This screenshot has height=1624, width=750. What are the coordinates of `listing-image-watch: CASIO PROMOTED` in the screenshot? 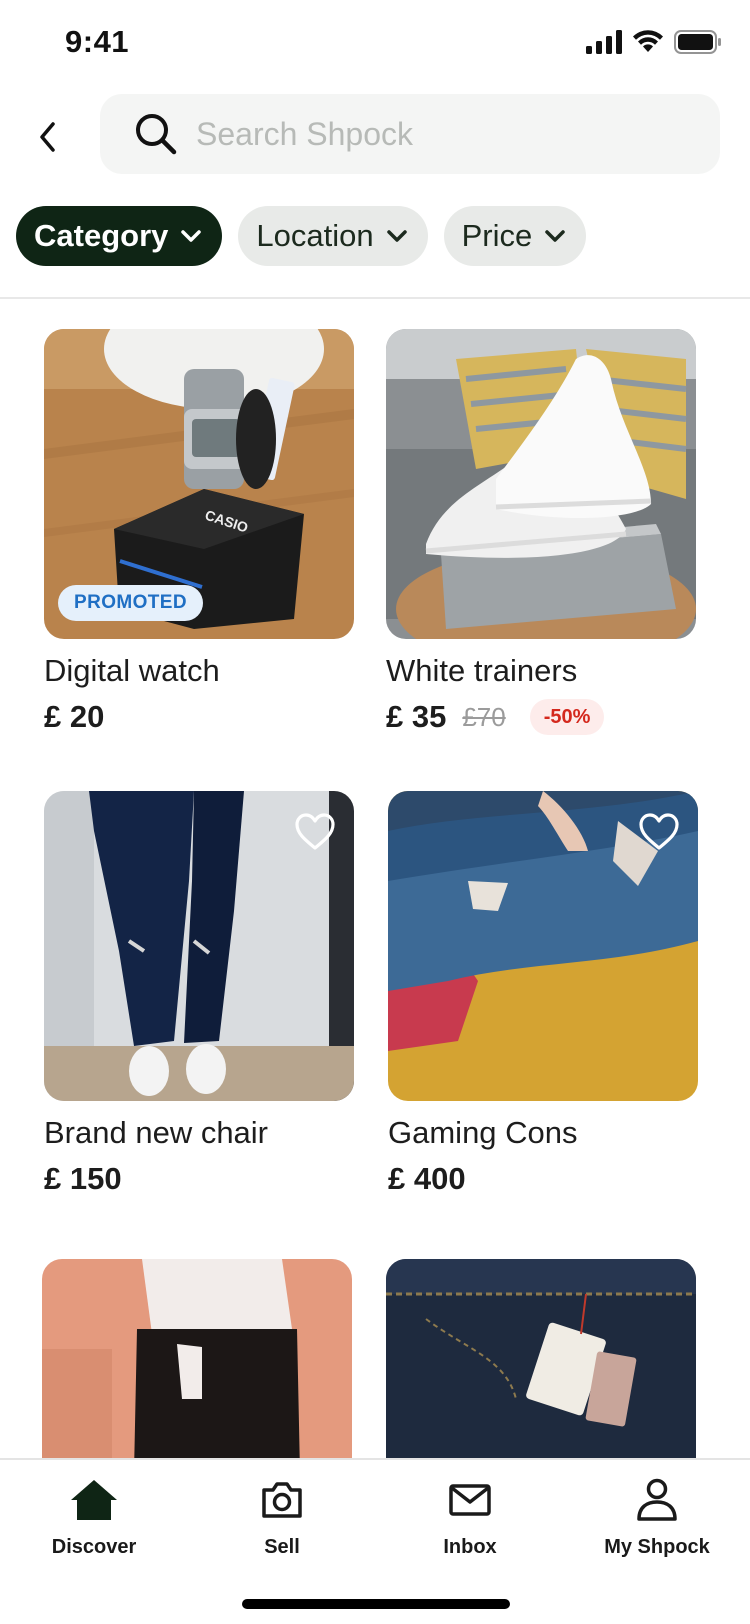 It's located at (199, 484).